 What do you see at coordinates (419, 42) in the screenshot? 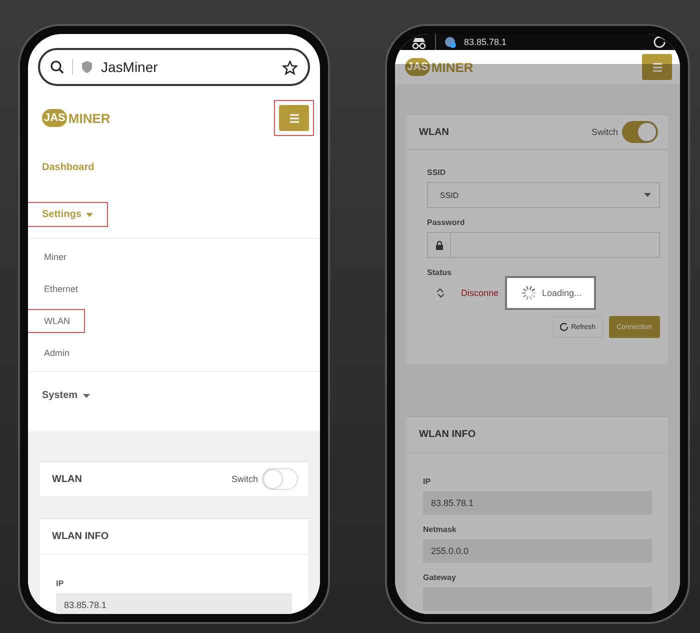
I see `incognito-icon` at bounding box center [419, 42].